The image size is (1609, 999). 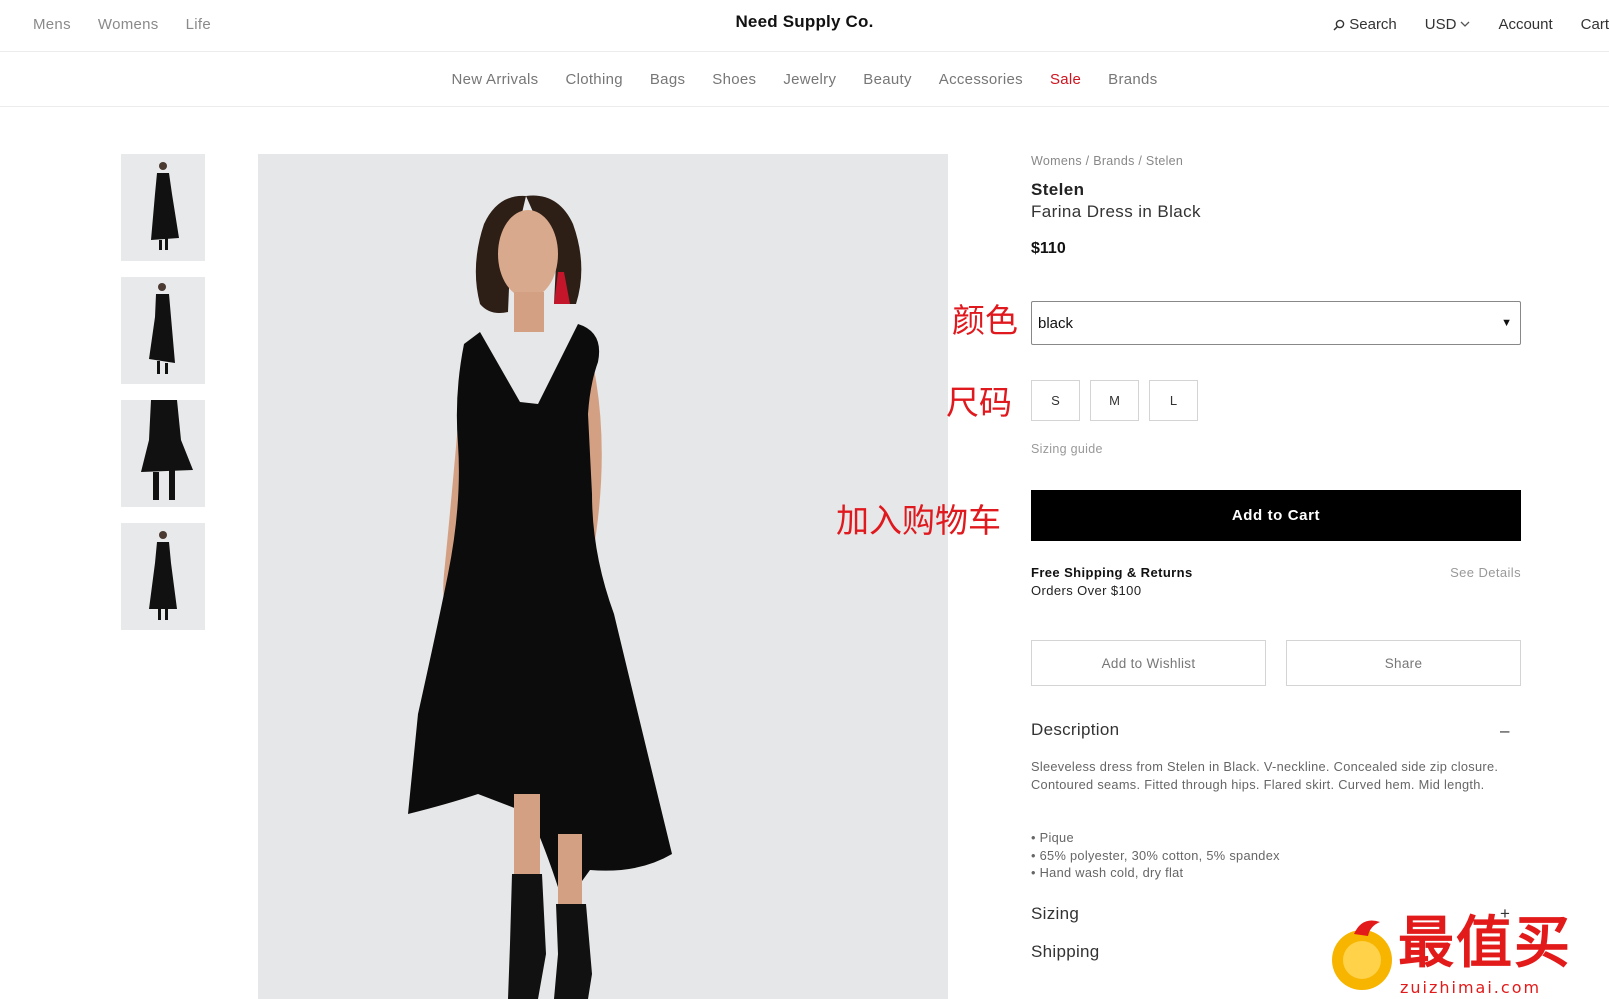 What do you see at coordinates (52, 24) in the screenshot?
I see `nav-mens: Mens` at bounding box center [52, 24].